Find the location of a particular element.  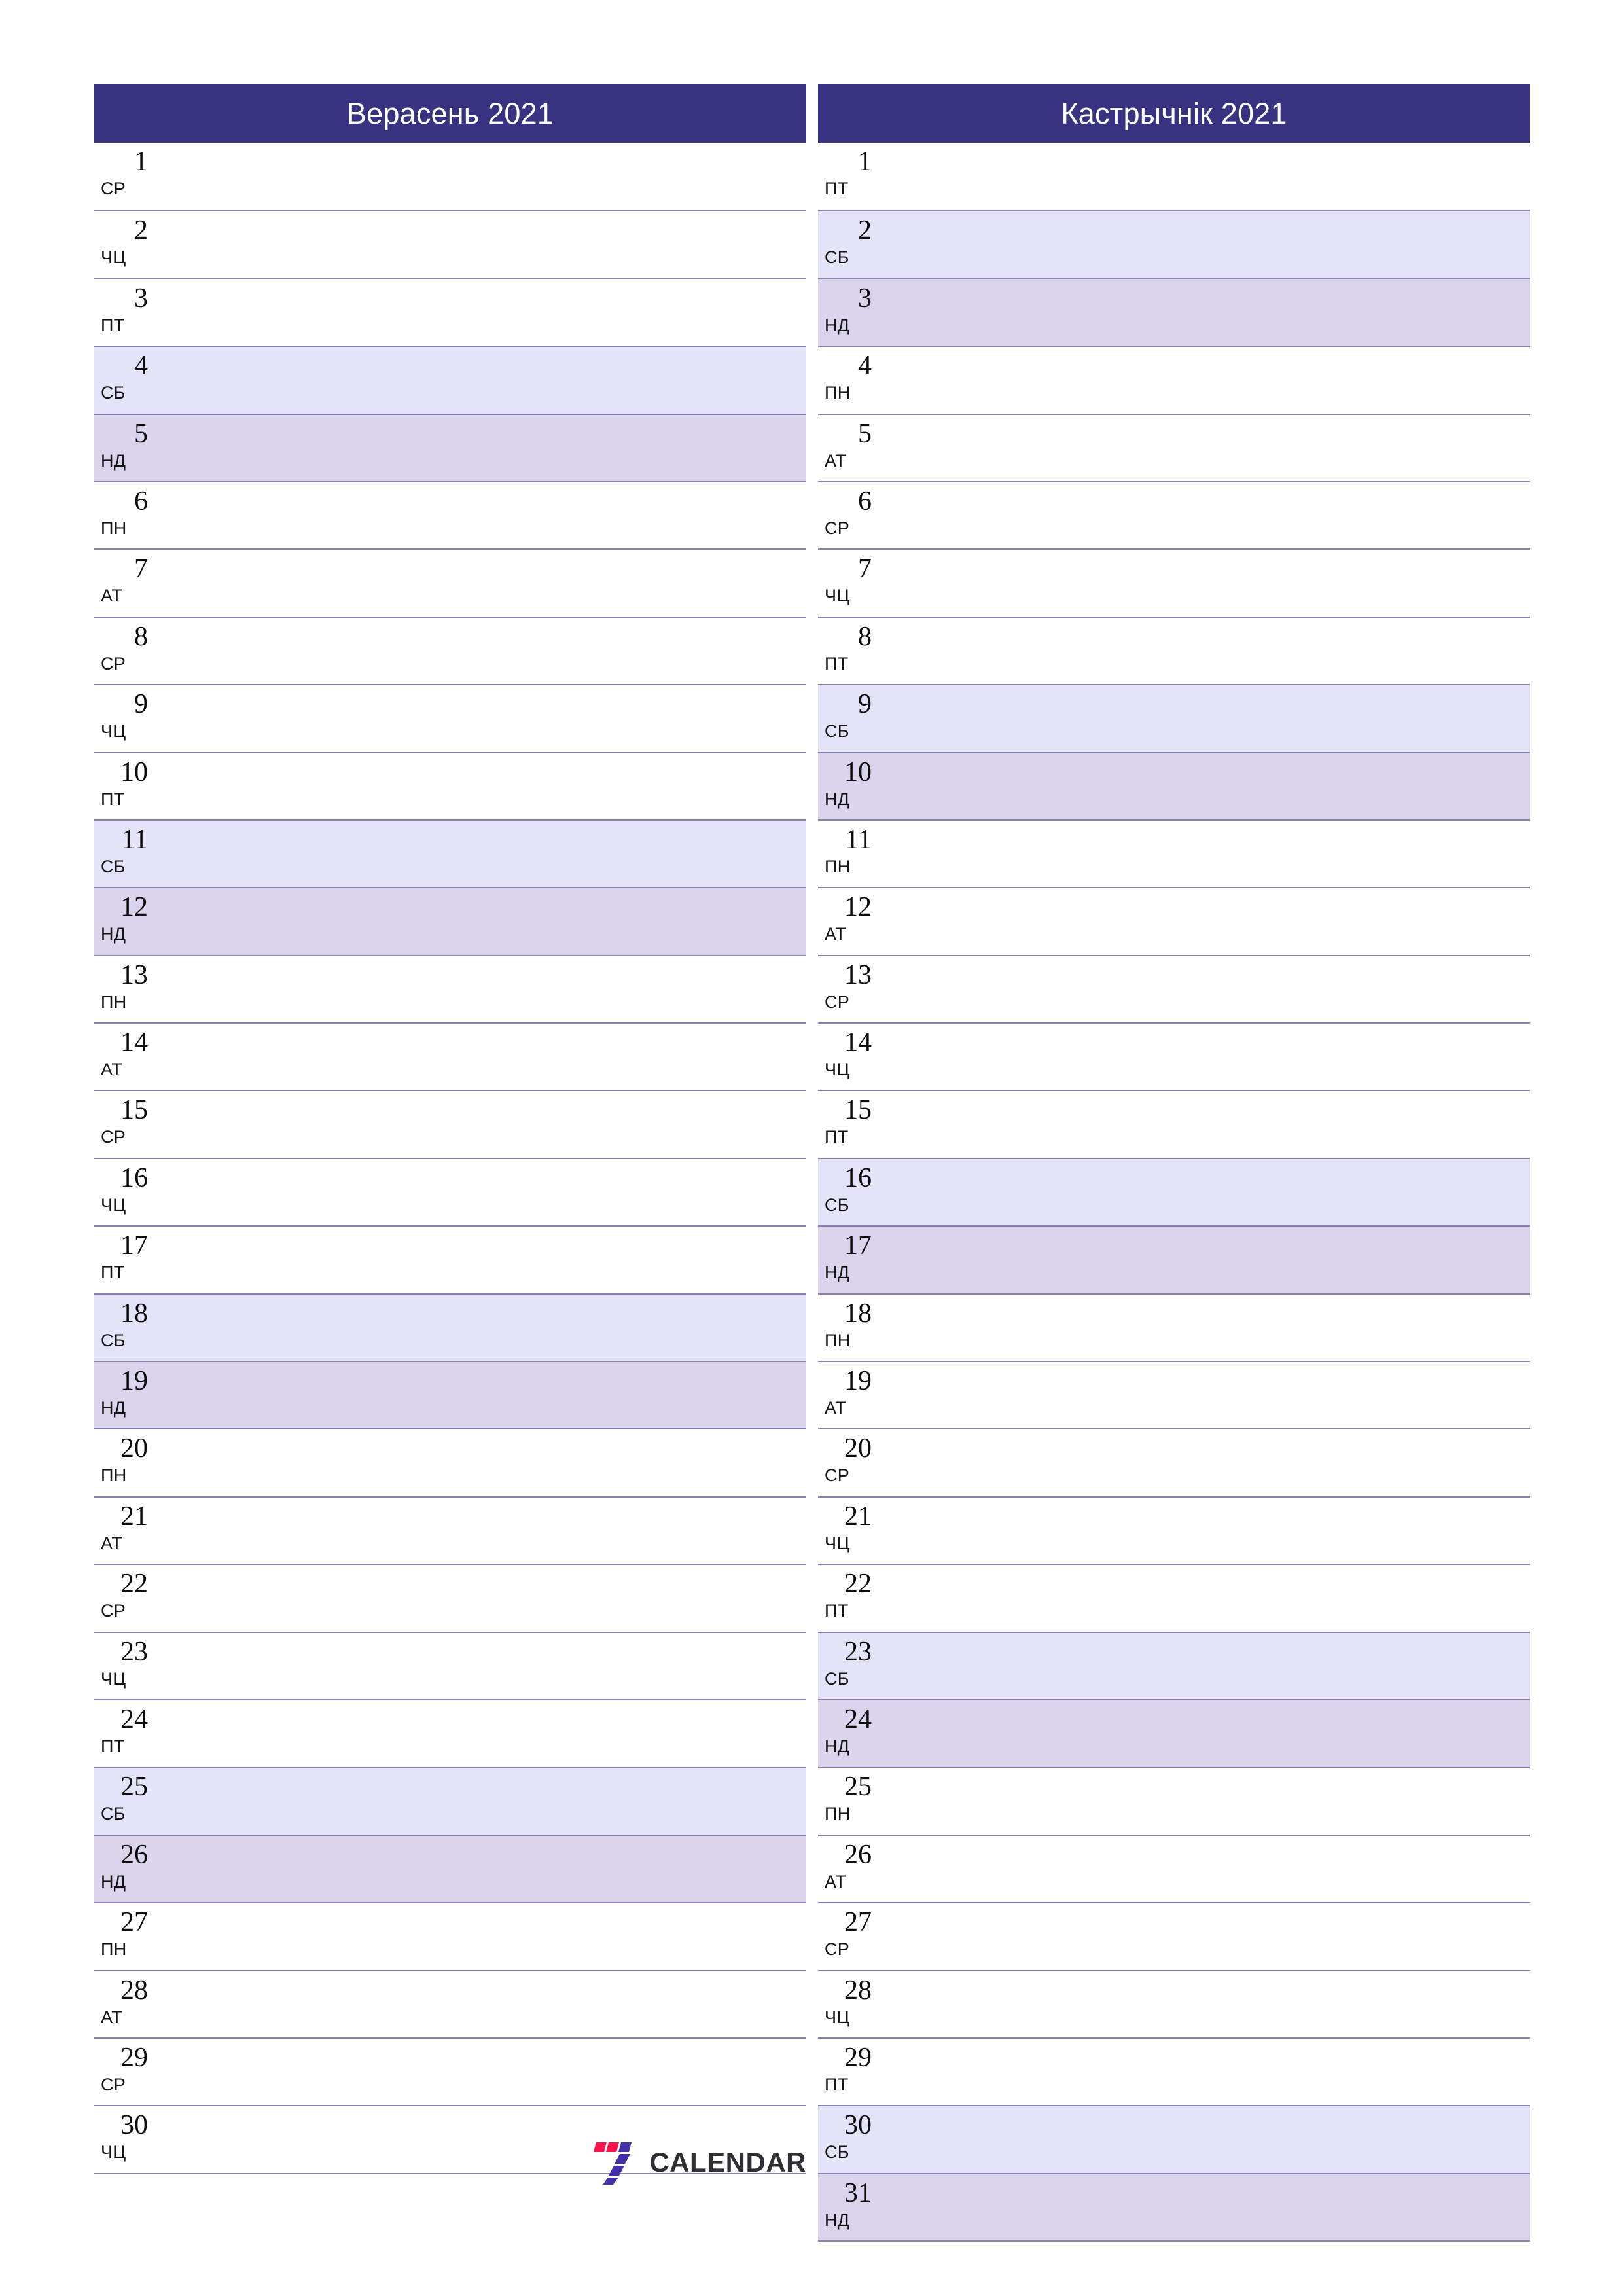

day-row: 23 СБ is located at coordinates (1174, 1665).